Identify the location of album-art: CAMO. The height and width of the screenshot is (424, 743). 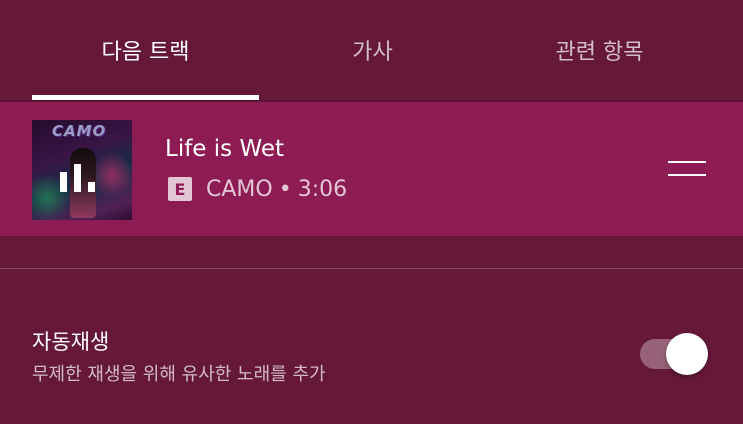
(82, 170).